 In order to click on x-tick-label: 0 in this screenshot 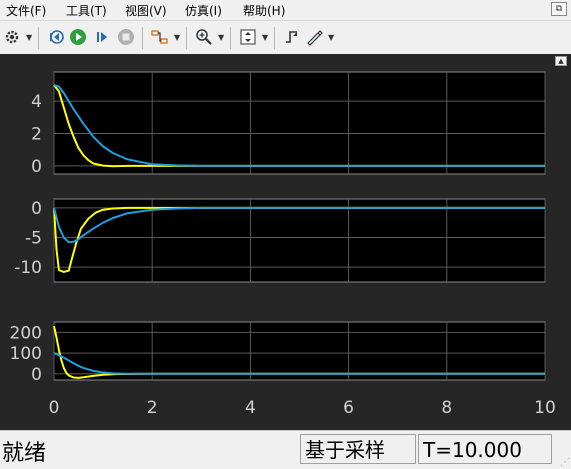, I will do `click(54, 408)`.